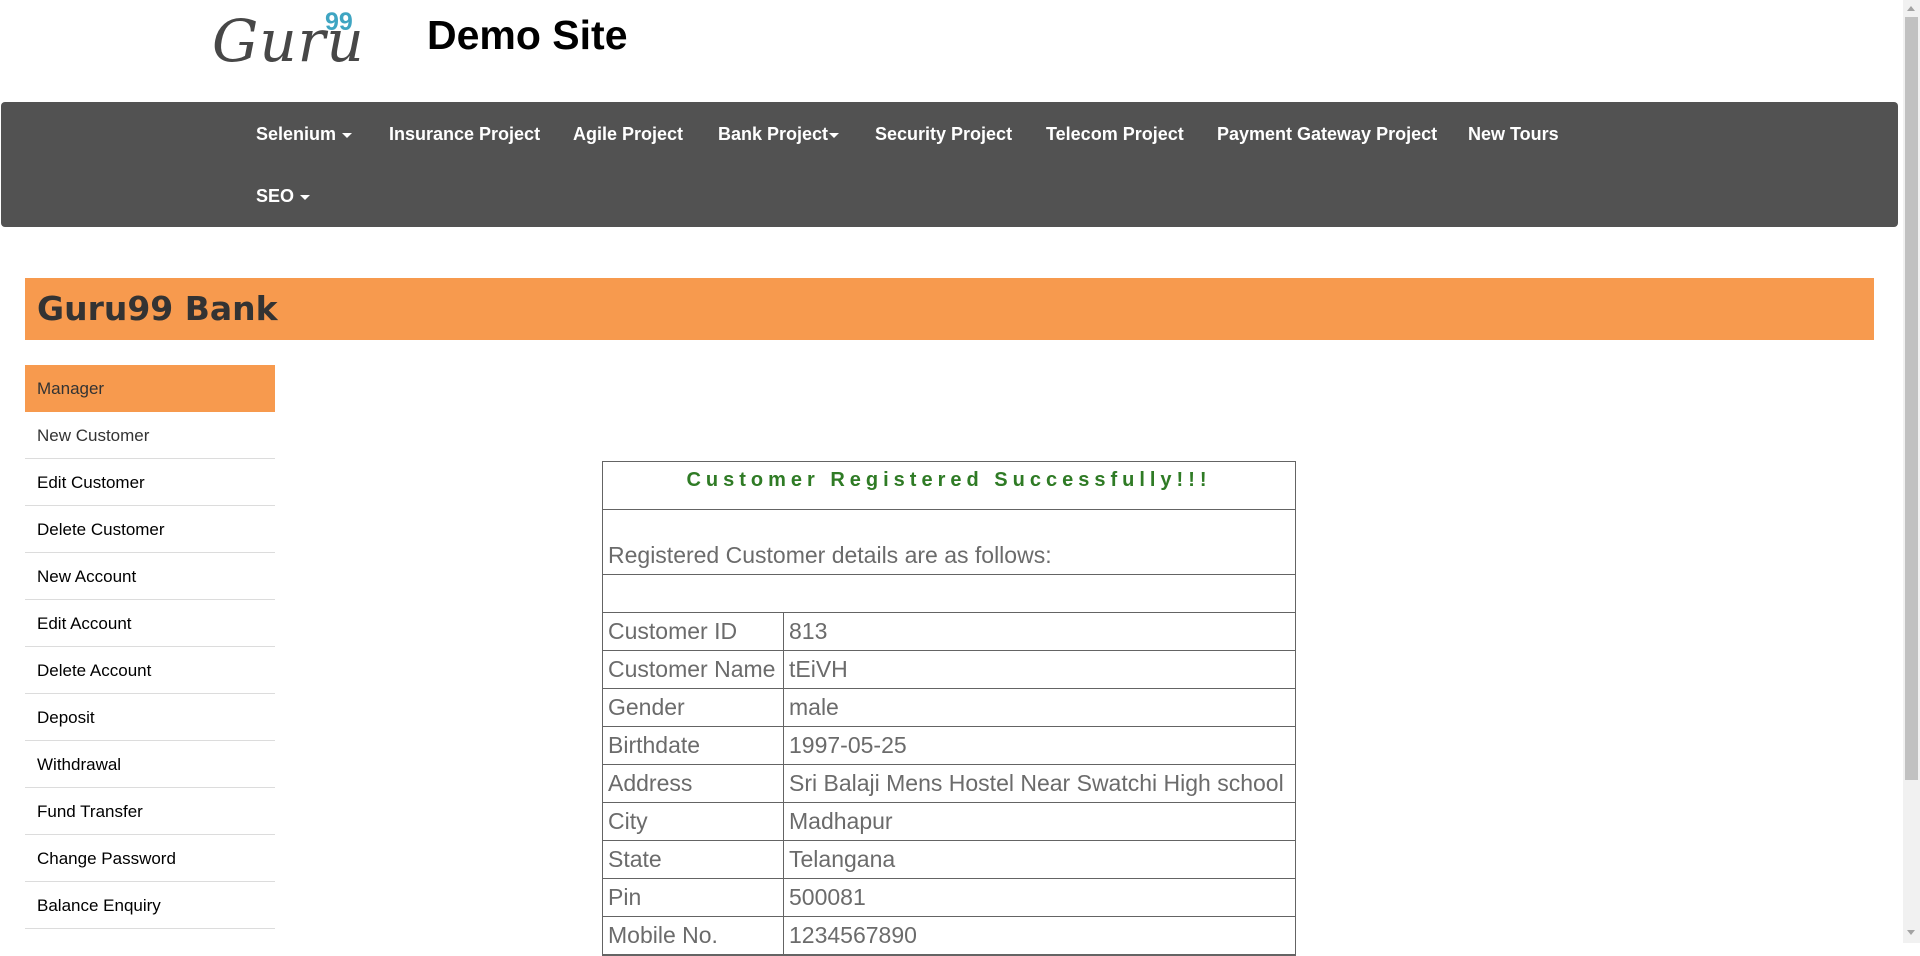  I want to click on nav-agile-project: Agile Project, so click(628, 134).